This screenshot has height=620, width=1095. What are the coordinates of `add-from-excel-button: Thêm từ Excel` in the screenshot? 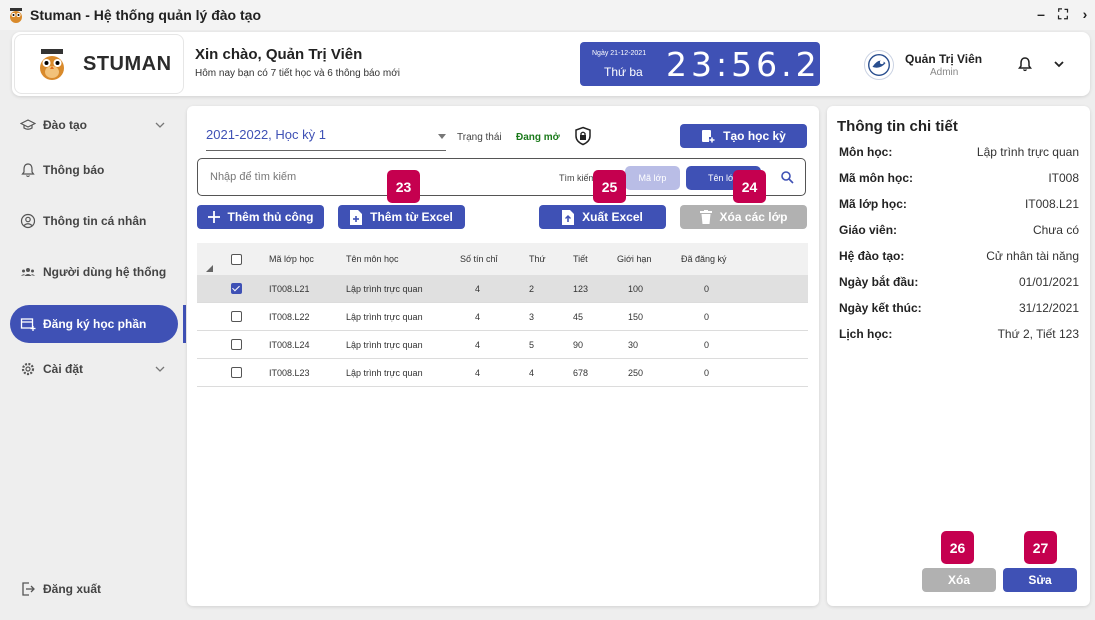 It's located at (401, 217).